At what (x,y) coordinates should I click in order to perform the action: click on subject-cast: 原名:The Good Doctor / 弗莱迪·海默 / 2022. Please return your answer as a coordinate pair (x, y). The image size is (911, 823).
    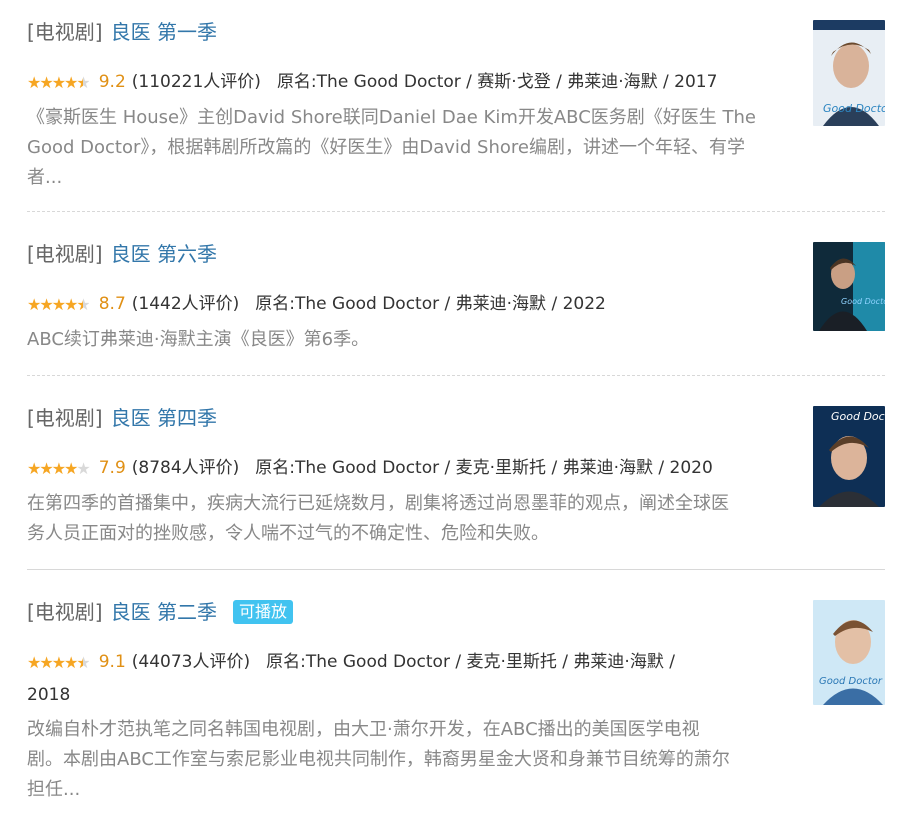
    Looking at the image, I should click on (430, 304).